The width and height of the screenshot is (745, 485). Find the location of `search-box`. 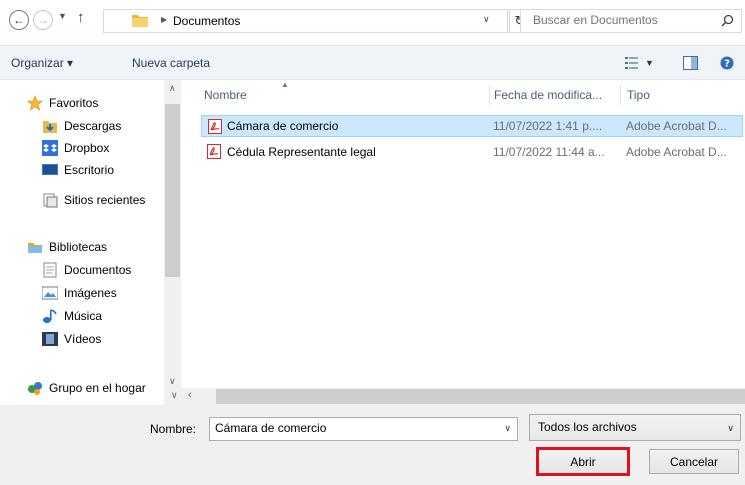

search-box is located at coordinates (631, 21).